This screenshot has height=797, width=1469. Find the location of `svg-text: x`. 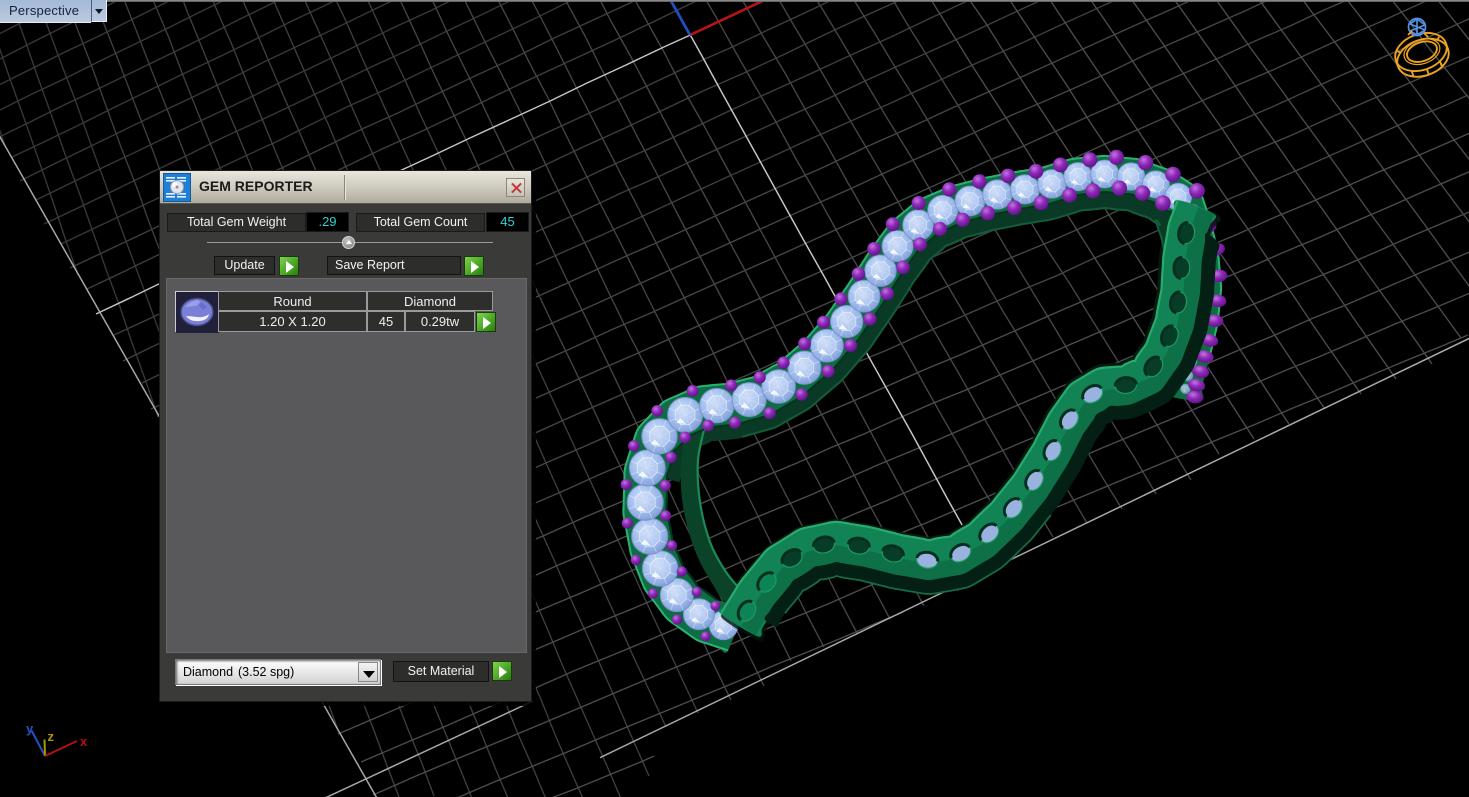

svg-text: x is located at coordinates (84, 741).